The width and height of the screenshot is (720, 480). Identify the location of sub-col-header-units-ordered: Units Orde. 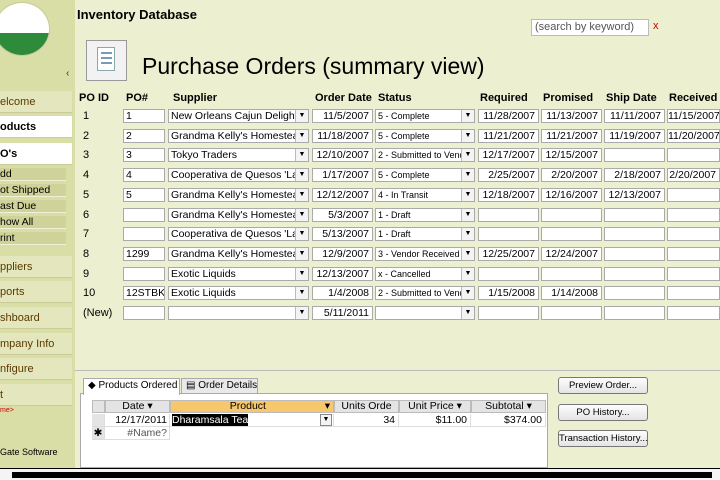
(366, 406).